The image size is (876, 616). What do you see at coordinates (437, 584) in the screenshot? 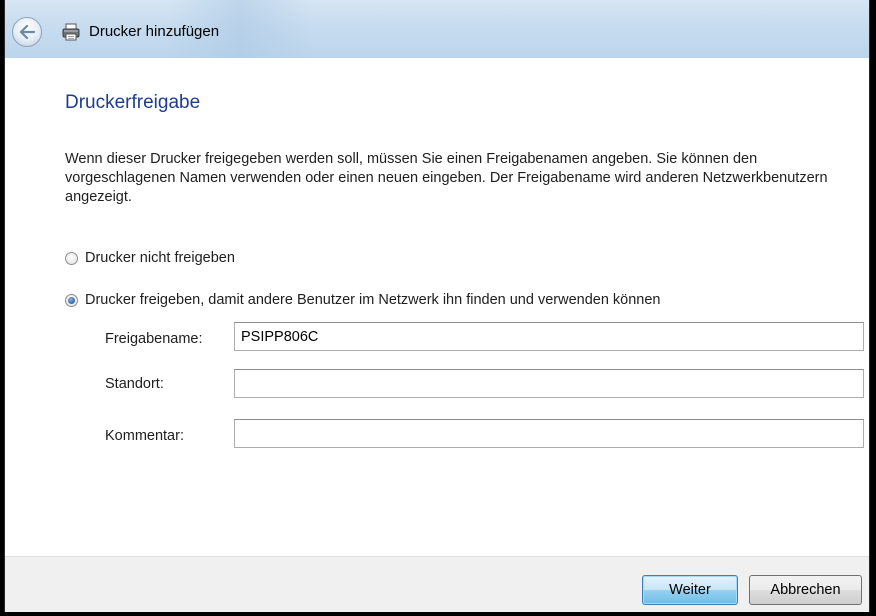
I see `button-bar` at bounding box center [437, 584].